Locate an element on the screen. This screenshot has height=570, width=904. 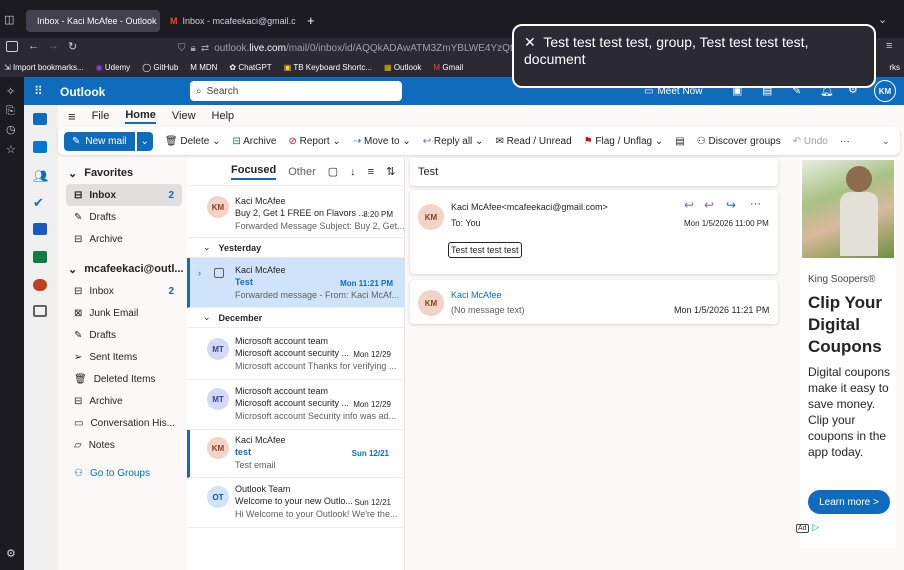
reply-icon: ↩ is located at coordinates (689, 205).